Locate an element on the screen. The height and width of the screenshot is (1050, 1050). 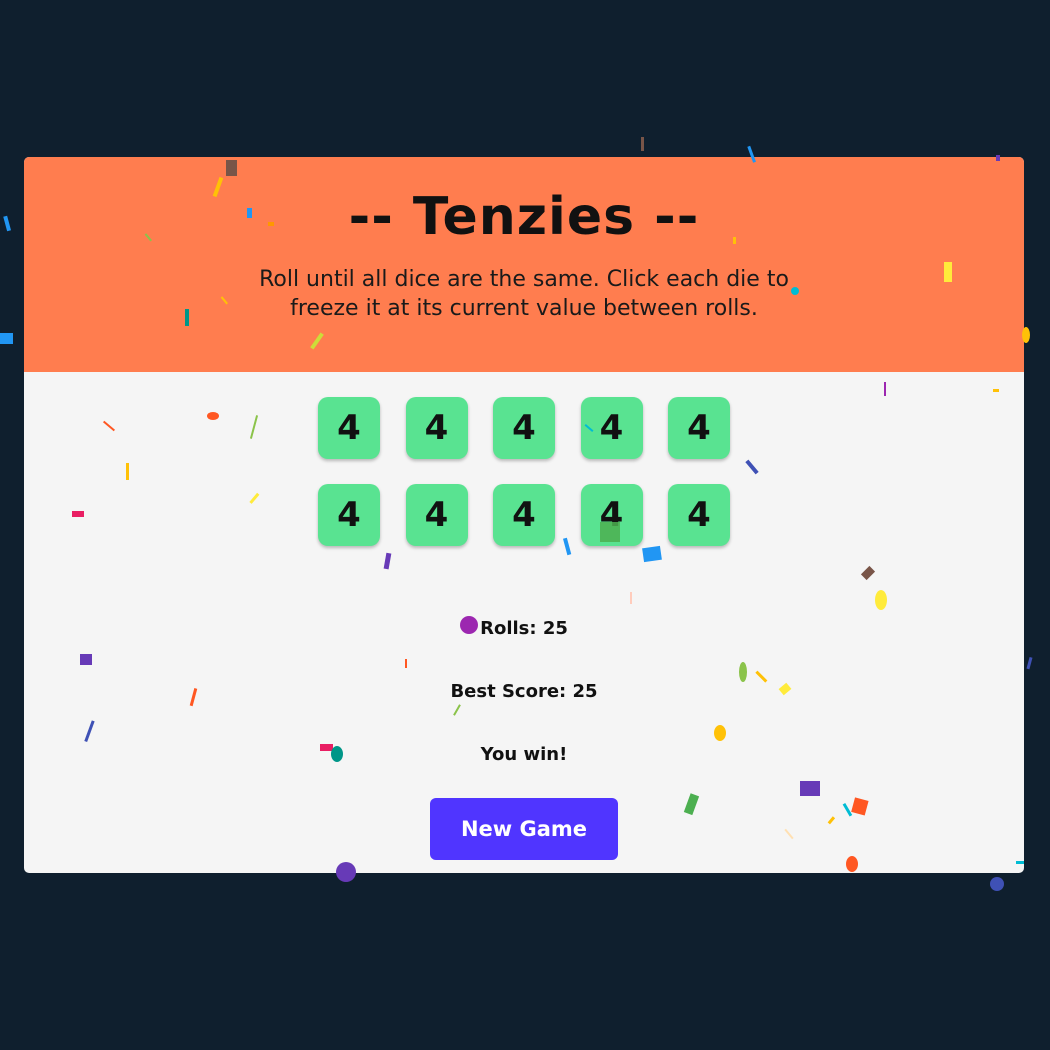
die-6: 4 is located at coordinates (349, 515).